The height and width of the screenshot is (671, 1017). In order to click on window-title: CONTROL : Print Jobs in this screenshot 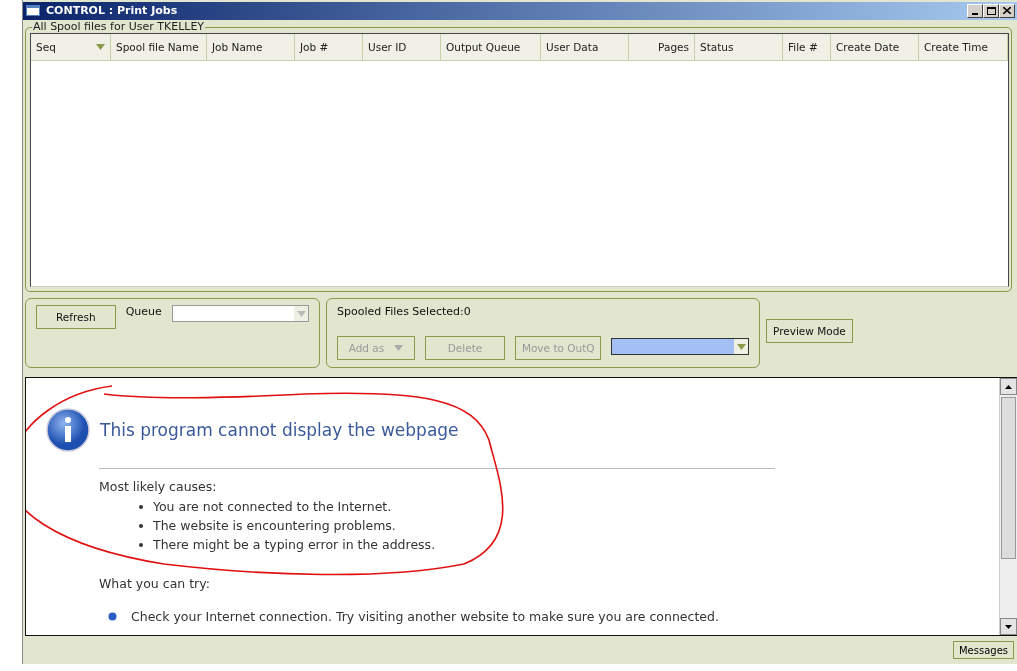, I will do `click(112, 11)`.